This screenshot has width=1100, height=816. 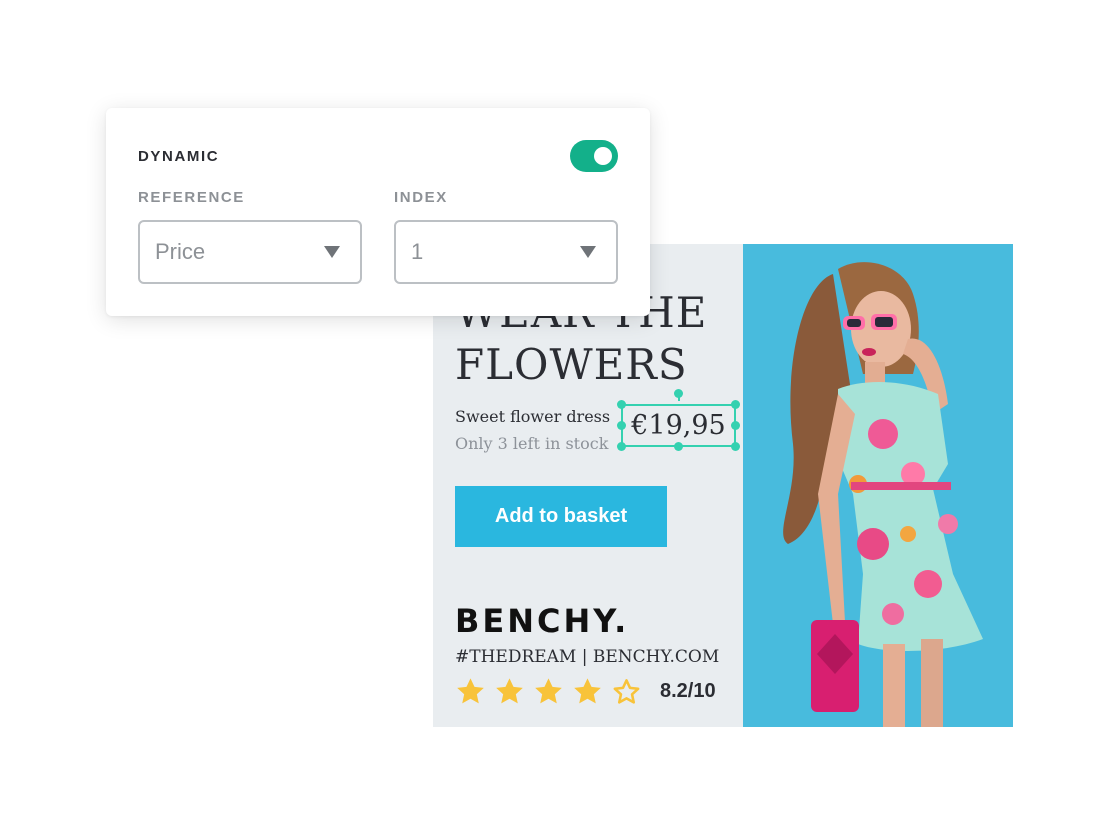 What do you see at coordinates (735, 425) in the screenshot?
I see `resize-handle-middle-right` at bounding box center [735, 425].